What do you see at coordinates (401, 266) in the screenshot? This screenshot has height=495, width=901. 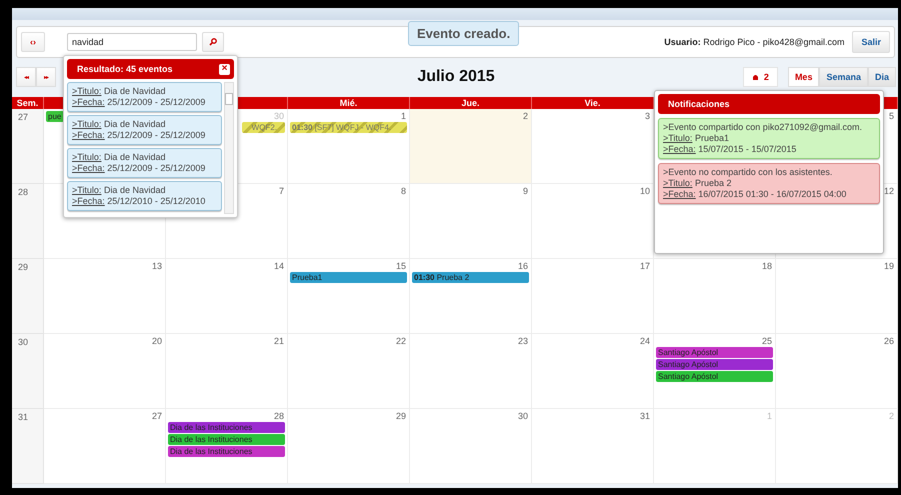 I see `day-number: 15` at bounding box center [401, 266].